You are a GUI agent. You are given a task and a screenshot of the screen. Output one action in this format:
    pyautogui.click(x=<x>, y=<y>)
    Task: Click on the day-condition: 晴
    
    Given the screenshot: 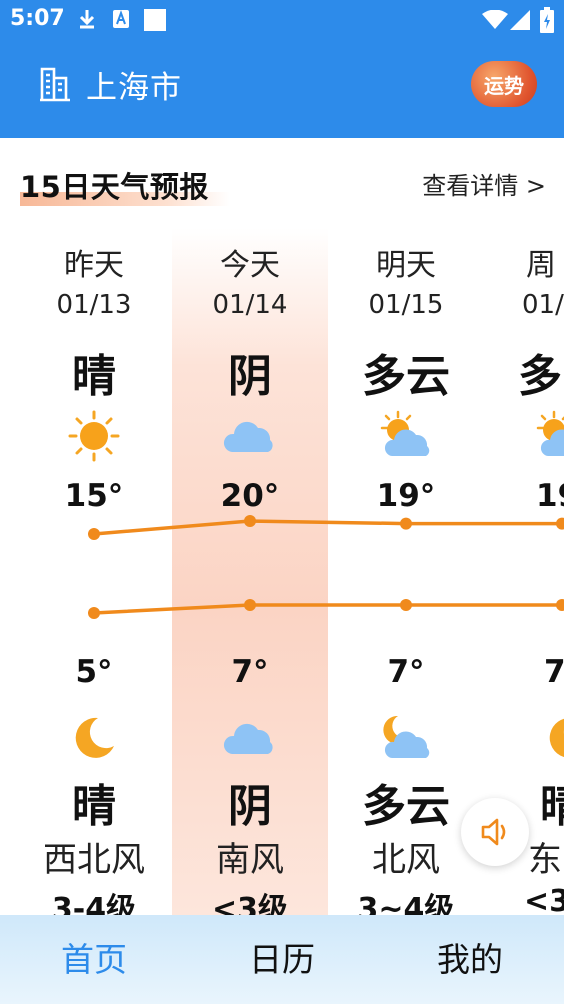 What is the action you would take?
    pyautogui.click(x=94, y=376)
    